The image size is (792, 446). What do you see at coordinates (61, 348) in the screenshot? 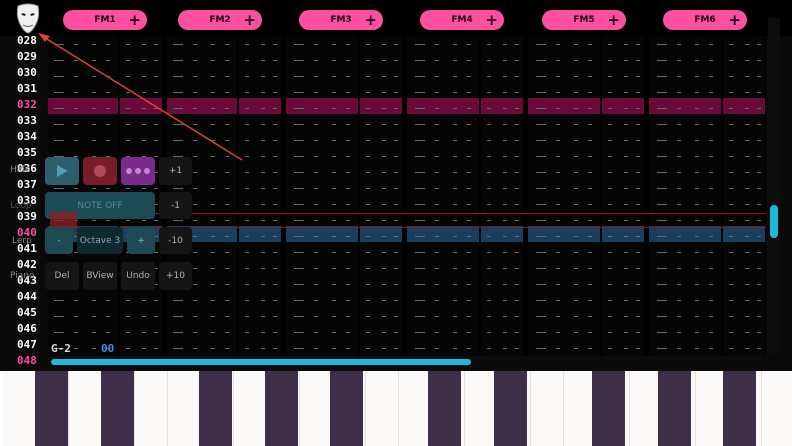
I see `current-note: G-2` at bounding box center [61, 348].